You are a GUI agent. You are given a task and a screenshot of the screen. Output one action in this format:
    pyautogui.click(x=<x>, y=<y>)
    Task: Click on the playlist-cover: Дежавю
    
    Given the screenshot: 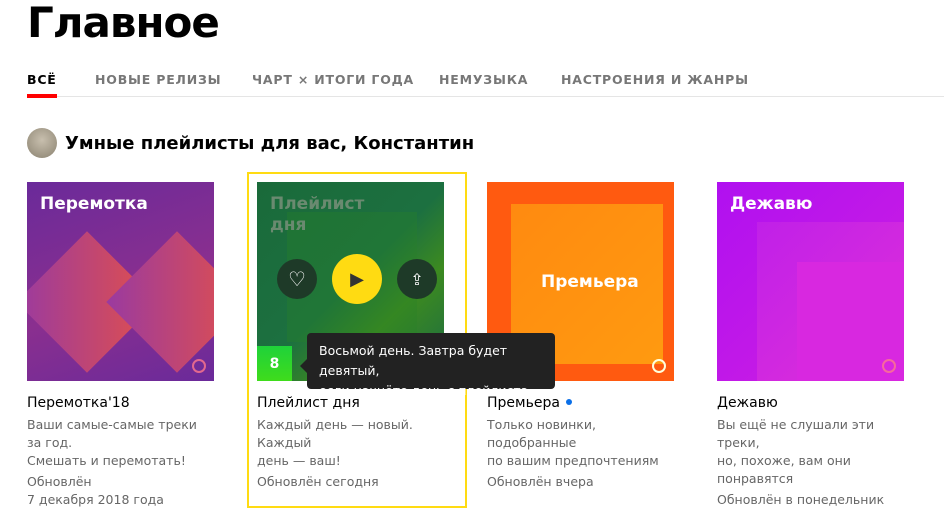 What is the action you would take?
    pyautogui.click(x=810, y=281)
    